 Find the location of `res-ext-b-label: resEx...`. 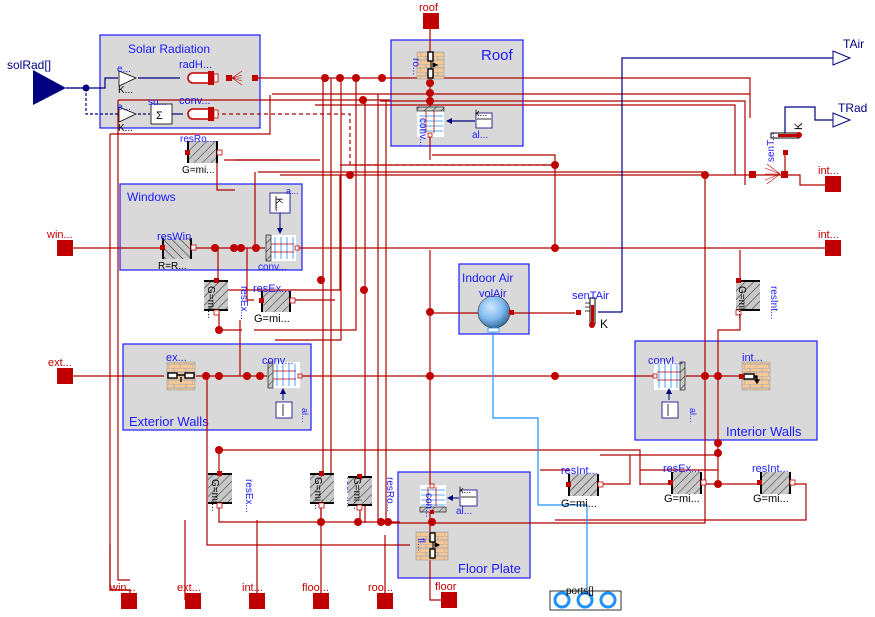

res-ext-b-label: resEx... is located at coordinates (681, 469).